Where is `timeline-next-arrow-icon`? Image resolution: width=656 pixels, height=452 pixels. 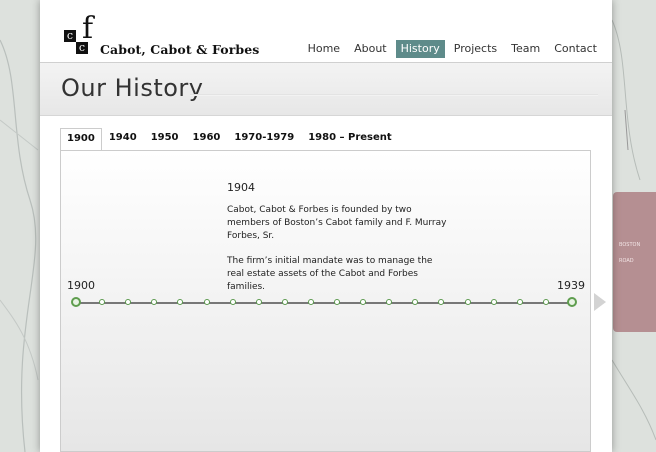 timeline-next-arrow-icon is located at coordinates (600, 302).